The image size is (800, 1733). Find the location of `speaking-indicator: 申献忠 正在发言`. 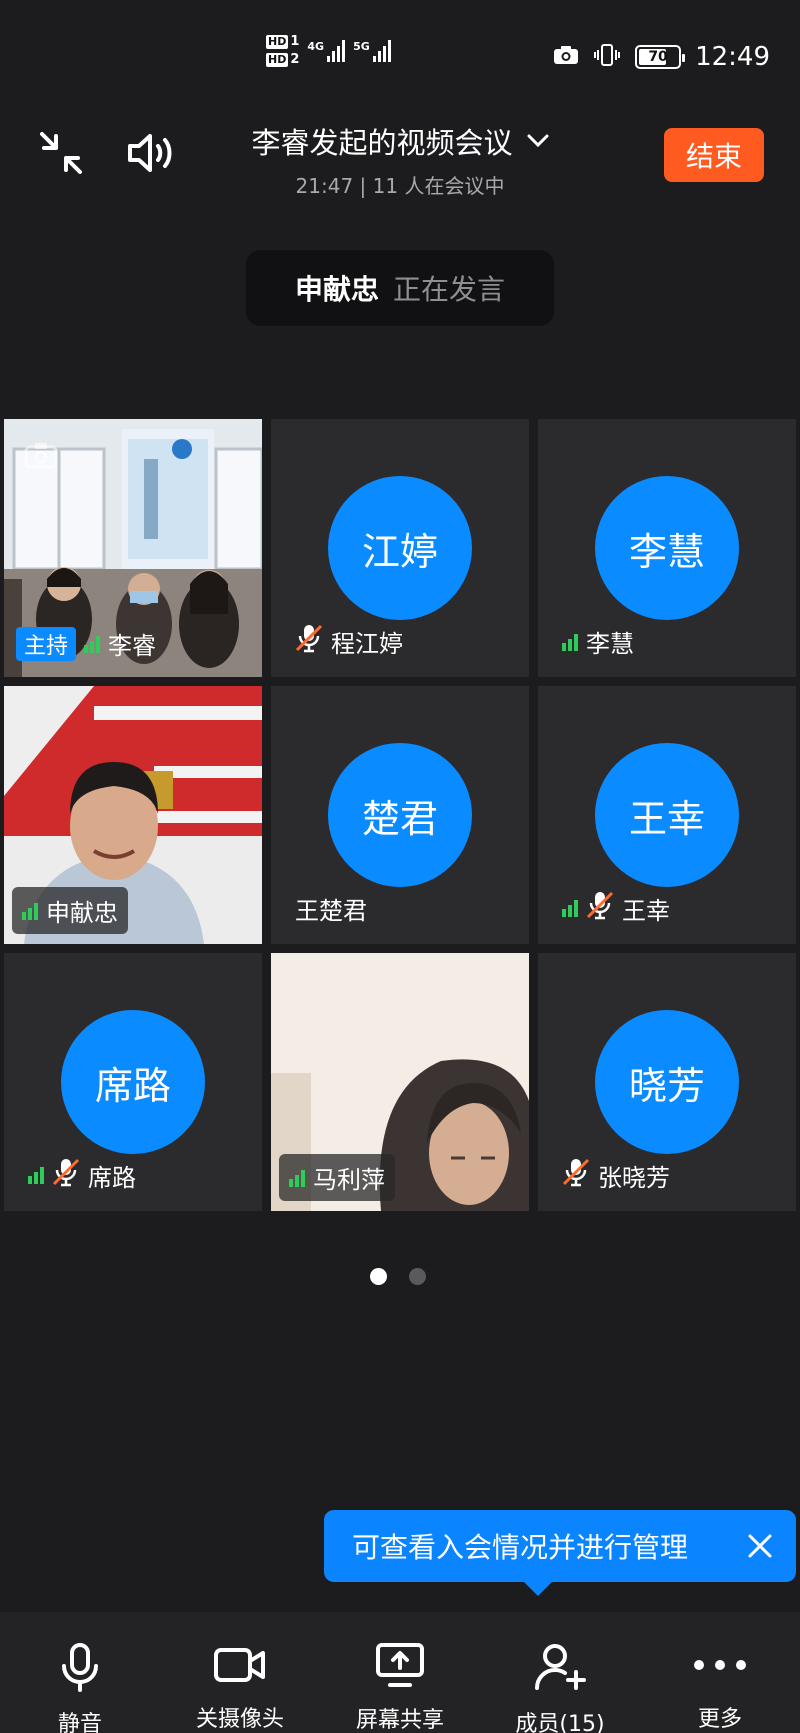

speaking-indicator: 申献忠 正在发言 is located at coordinates (400, 288).